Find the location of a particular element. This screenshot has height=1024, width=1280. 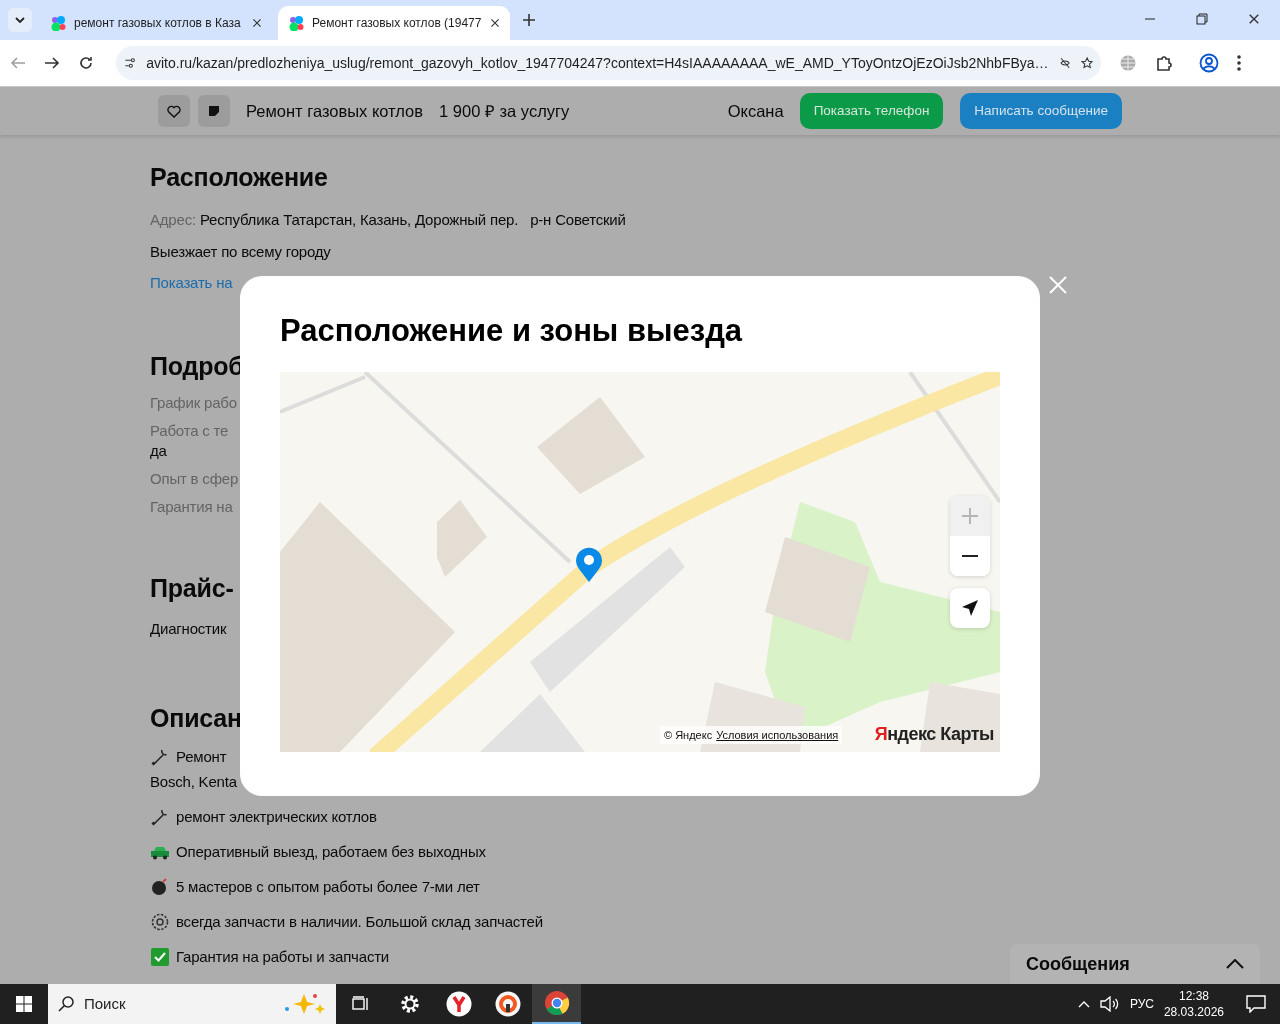

location-pin-icon is located at coordinates (589, 565).